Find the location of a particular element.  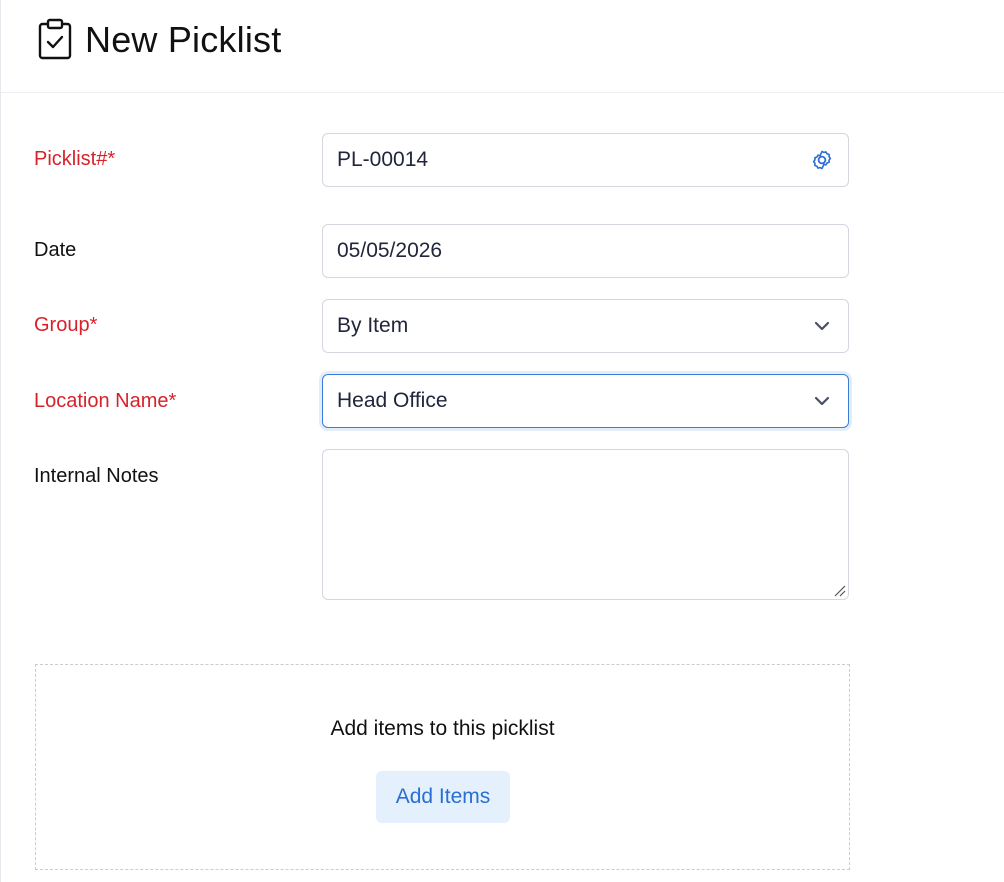

internal-notes-textarea is located at coordinates (585, 524).